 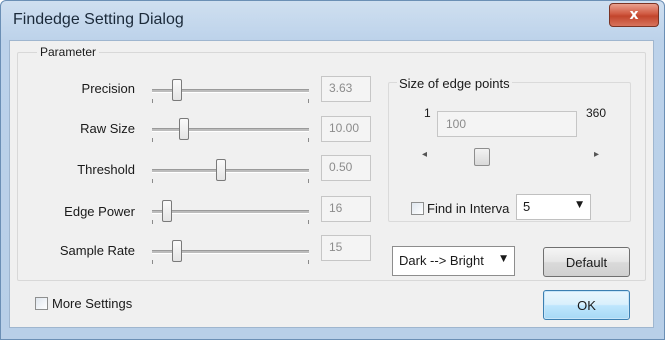 I want to click on edge-power-label: Edge Power, so click(x=99, y=211).